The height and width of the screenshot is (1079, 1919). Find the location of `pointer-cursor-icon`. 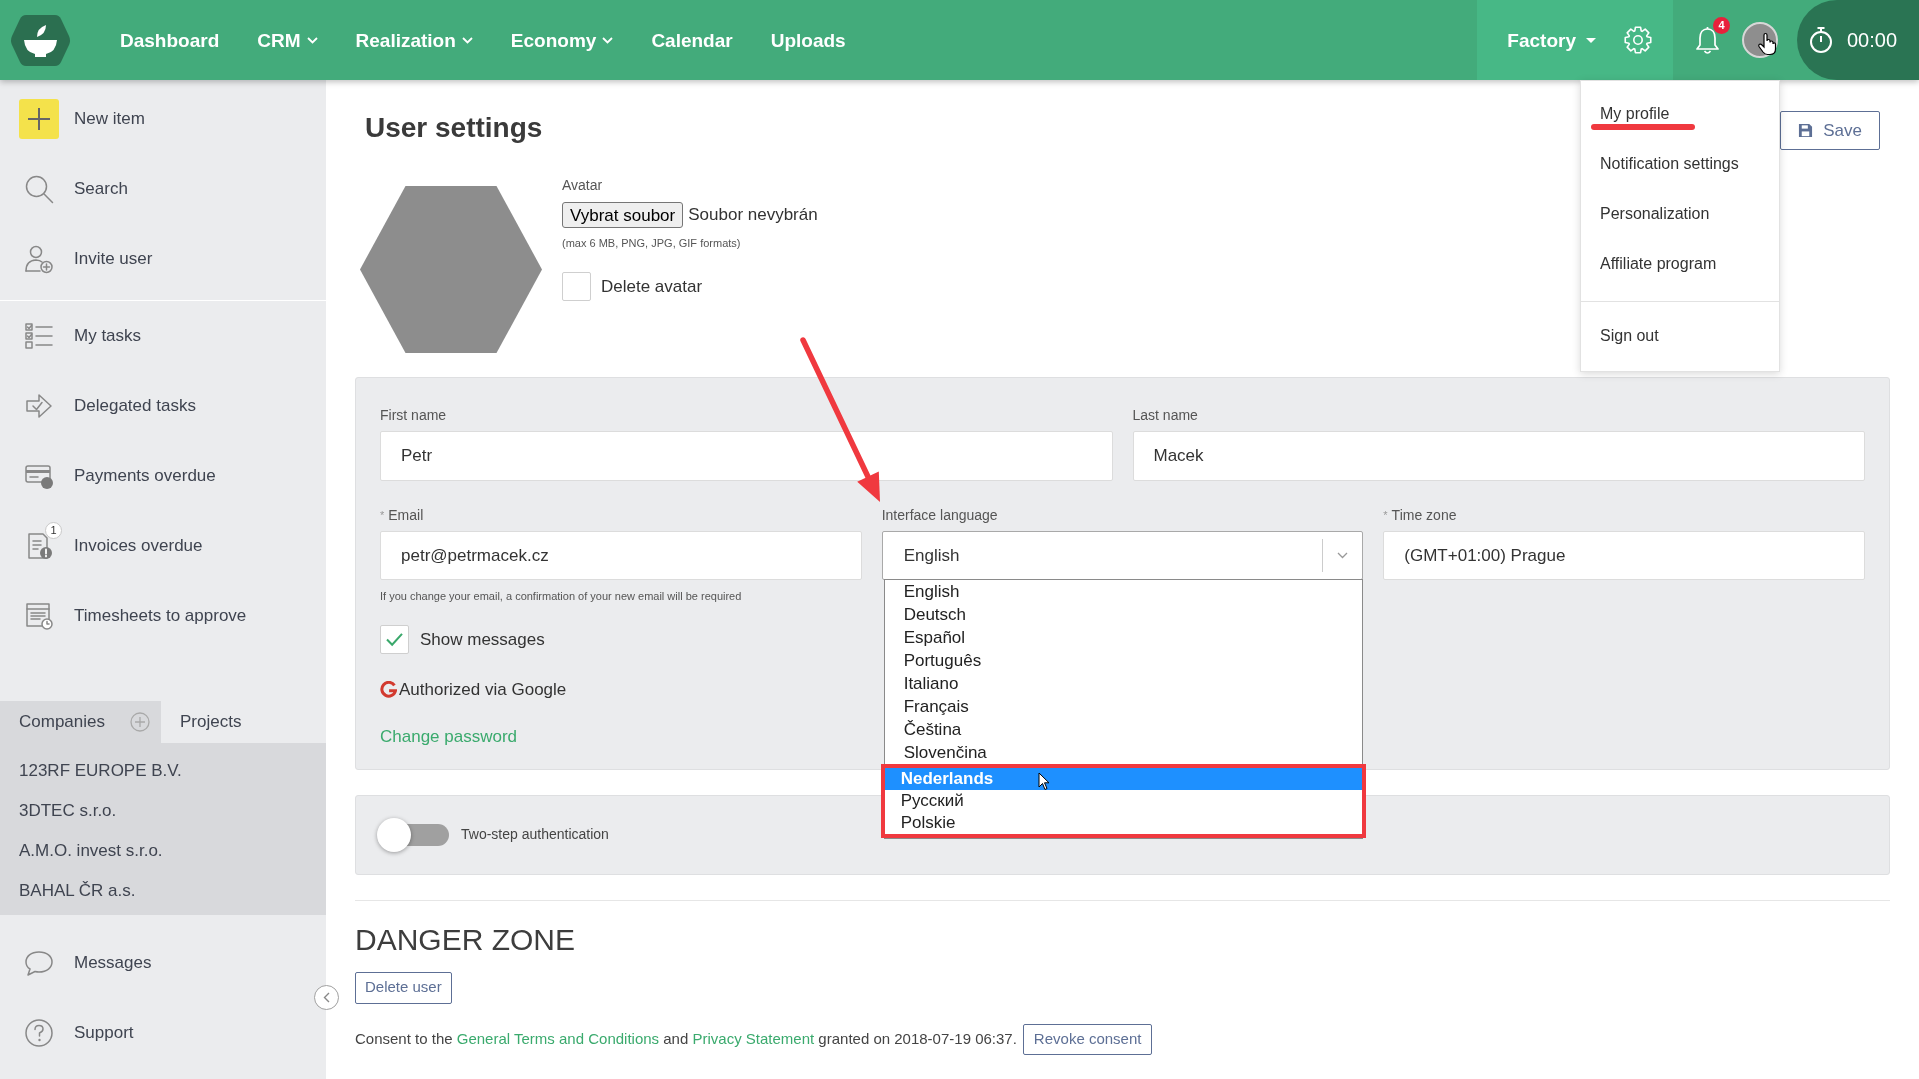

pointer-cursor-icon is located at coordinates (1044, 781).